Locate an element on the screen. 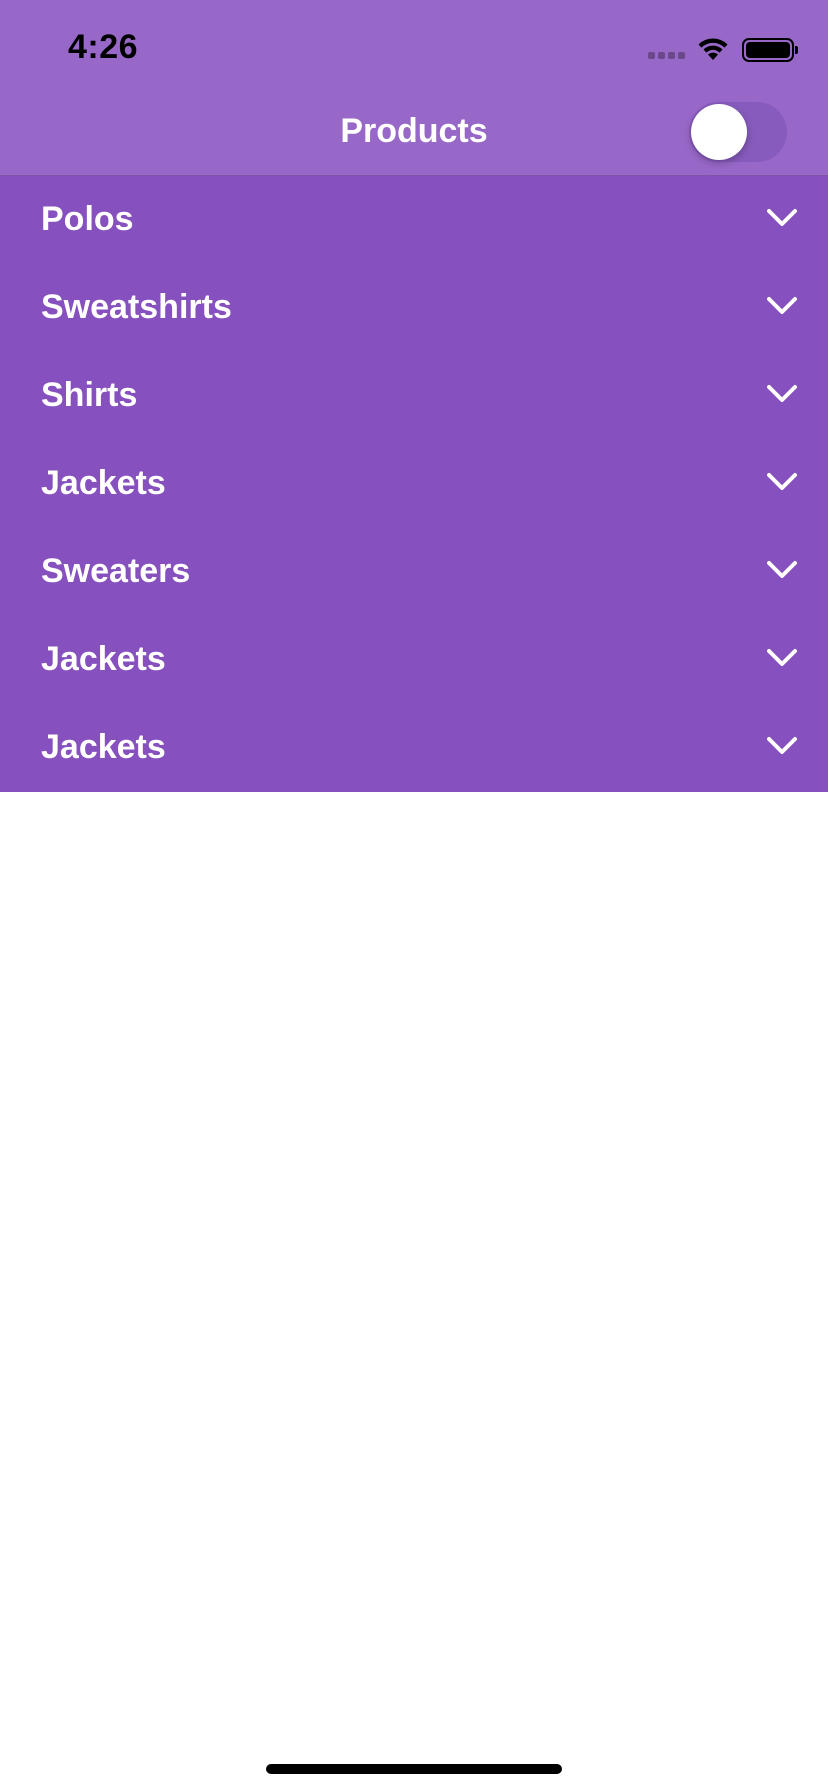 The image size is (828, 1792). list-item-label: Sweatshirts is located at coordinates (136, 307).